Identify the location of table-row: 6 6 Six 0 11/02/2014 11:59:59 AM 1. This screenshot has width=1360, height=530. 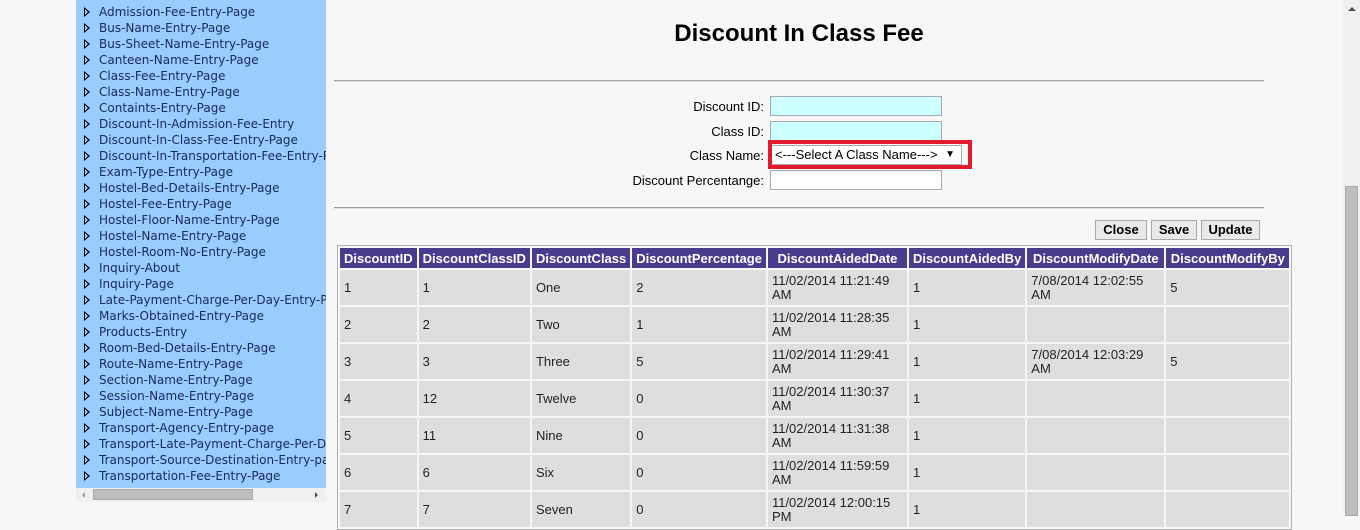
(815, 472).